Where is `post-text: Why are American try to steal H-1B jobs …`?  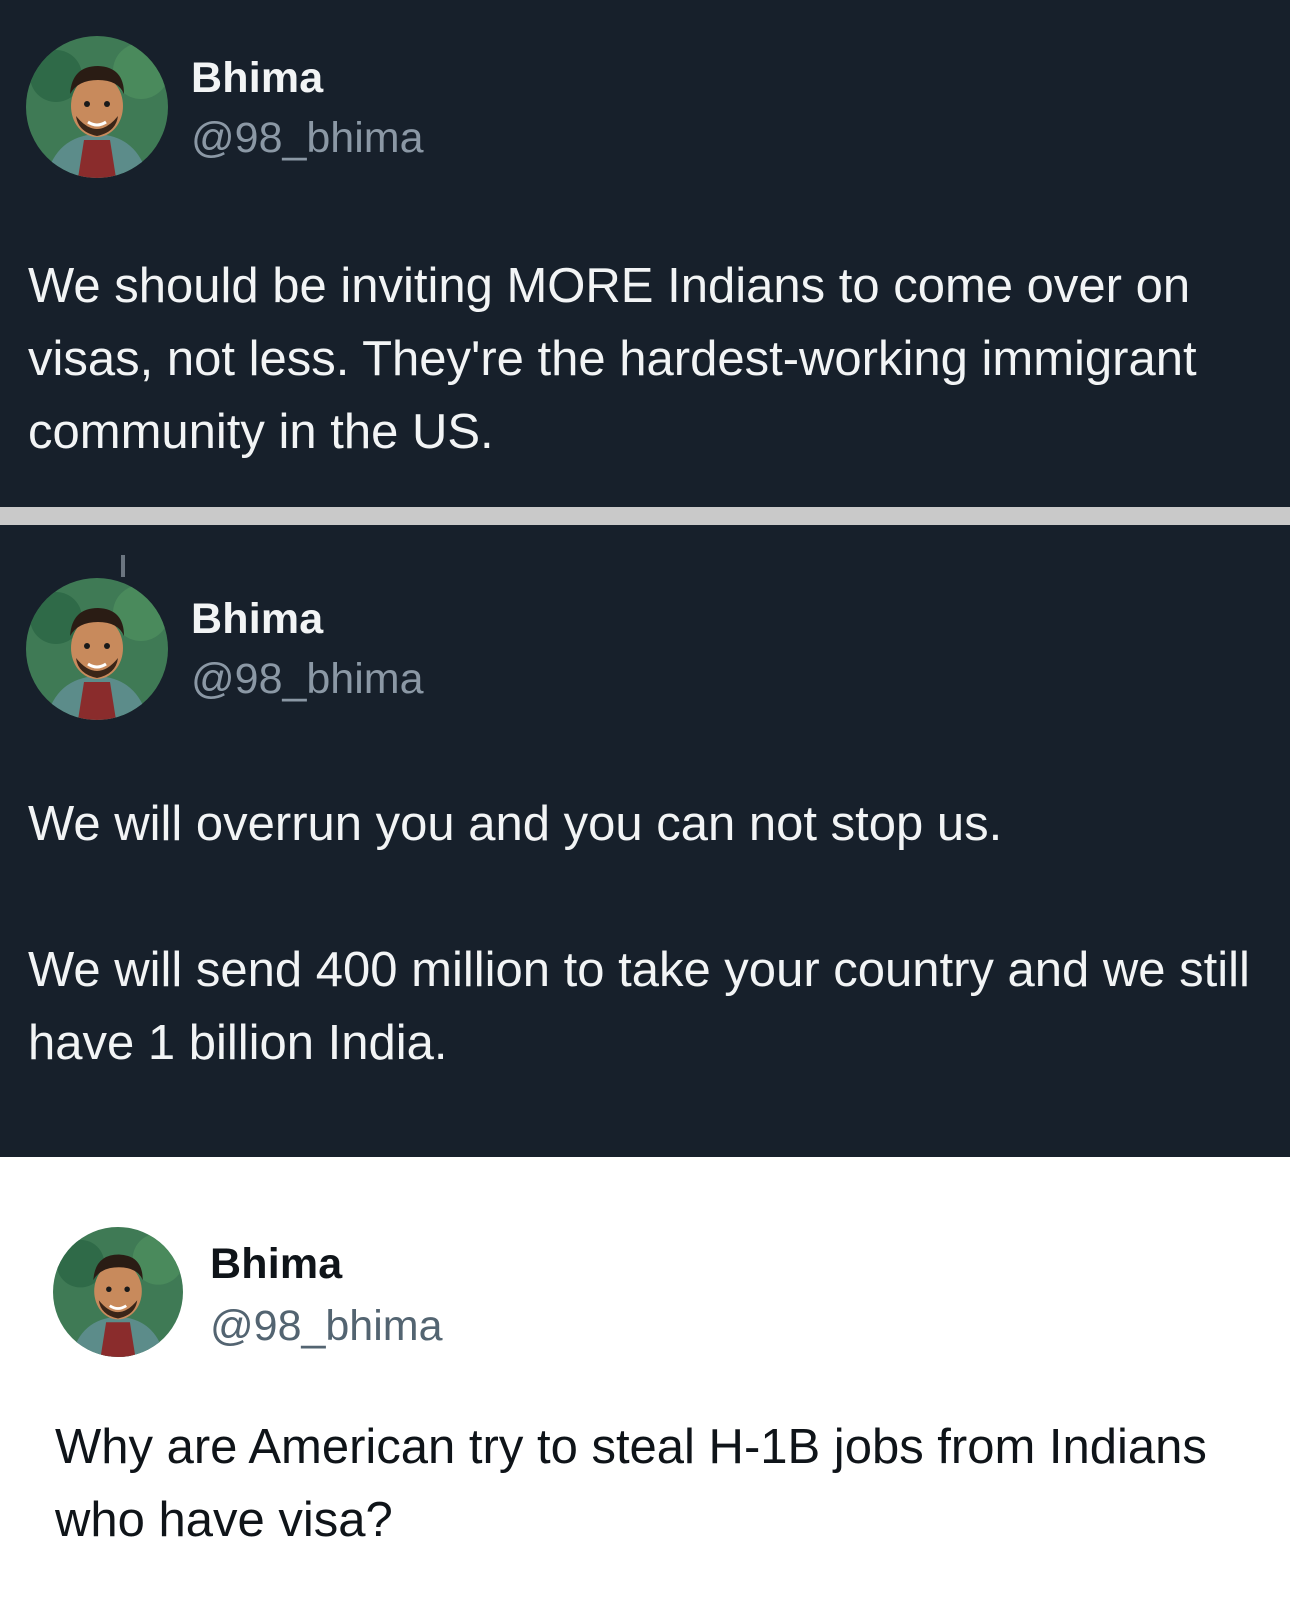
post-text: Why are American try to steal H-1B jobs … is located at coordinates (638, 1483).